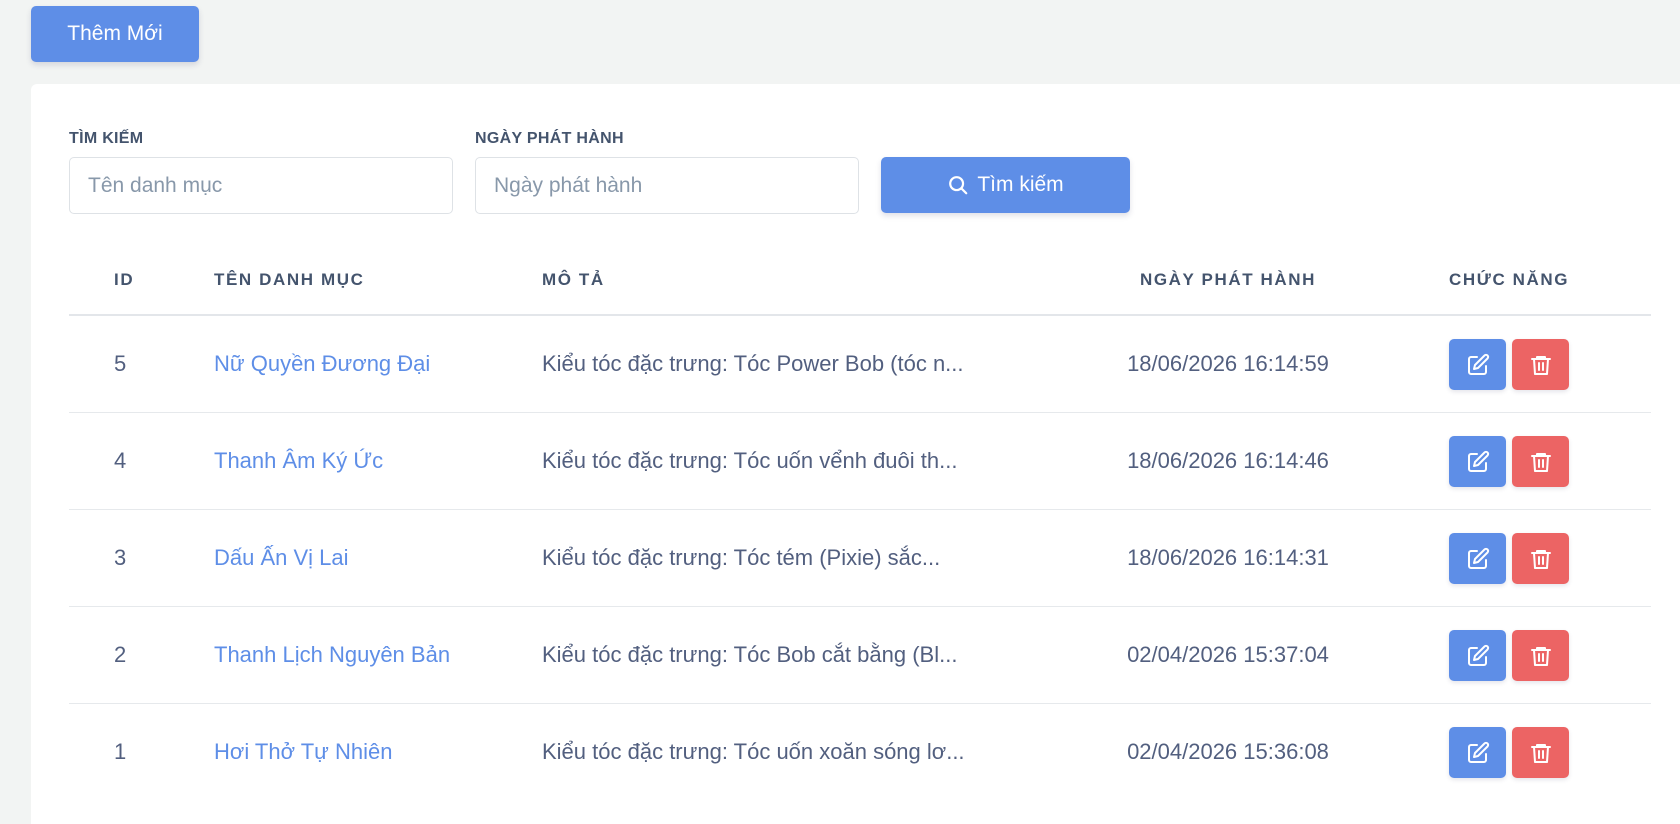 The image size is (1680, 824). Describe the element at coordinates (261, 185) in the screenshot. I see `search-input` at that location.